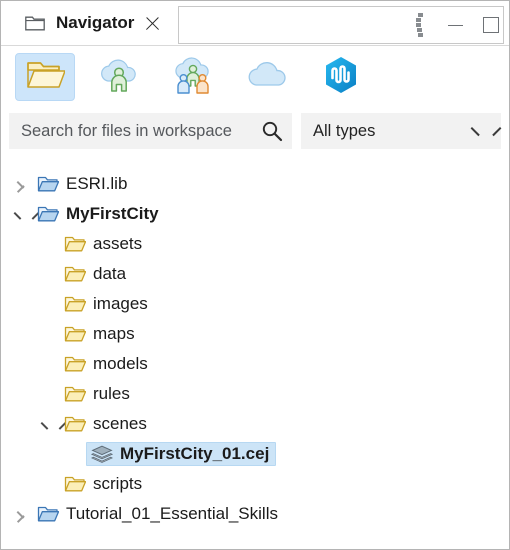  I want to click on file-type-filter-value: All types, so click(344, 130).